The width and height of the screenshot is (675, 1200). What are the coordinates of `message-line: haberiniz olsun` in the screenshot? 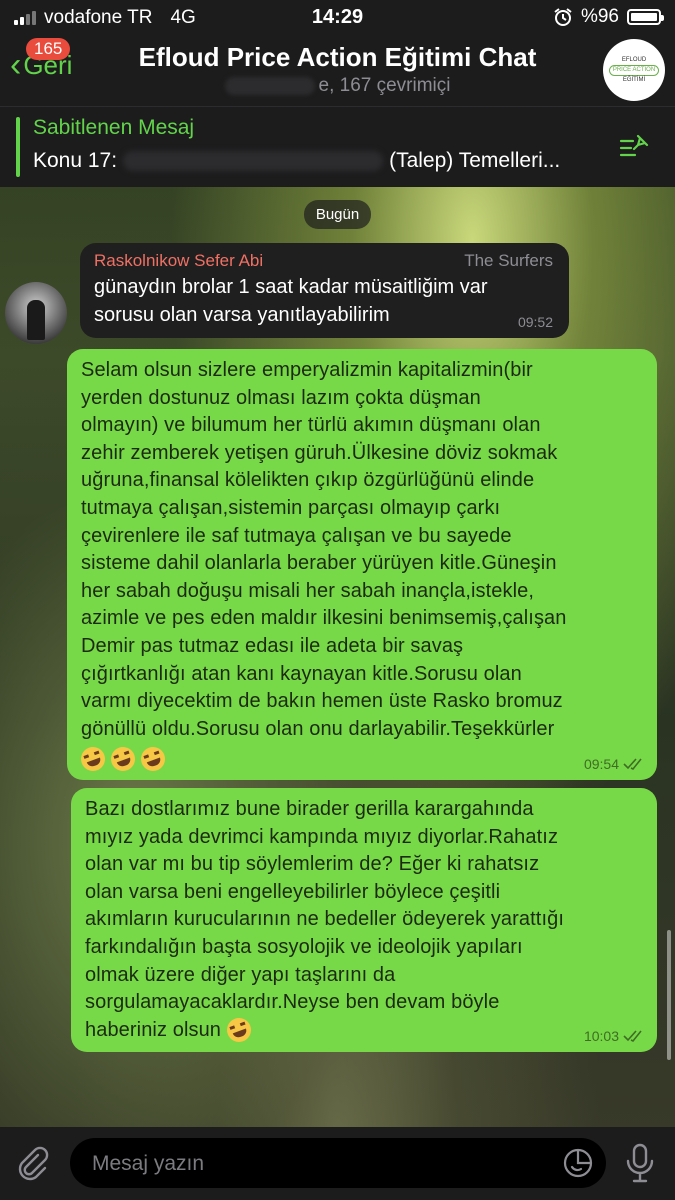 It's located at (153, 1029).